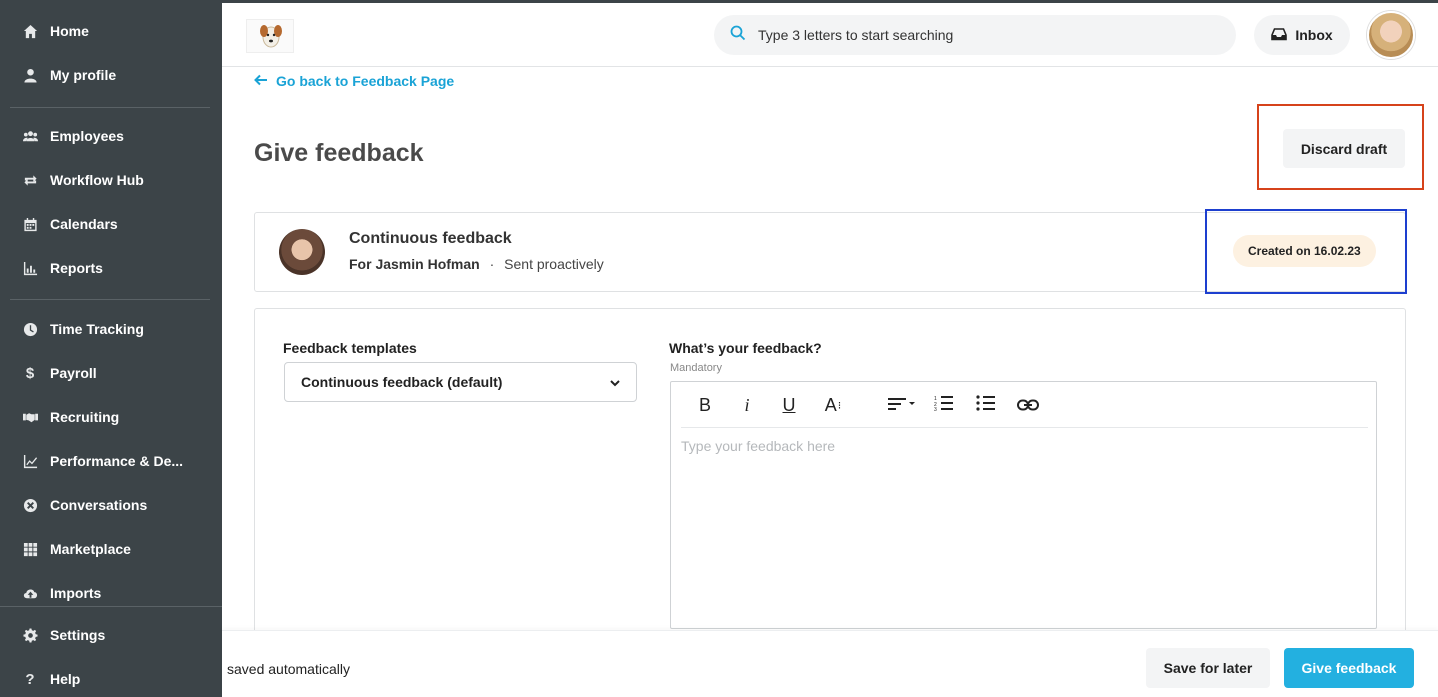  I want to click on chevron-down-icon, so click(615, 382).